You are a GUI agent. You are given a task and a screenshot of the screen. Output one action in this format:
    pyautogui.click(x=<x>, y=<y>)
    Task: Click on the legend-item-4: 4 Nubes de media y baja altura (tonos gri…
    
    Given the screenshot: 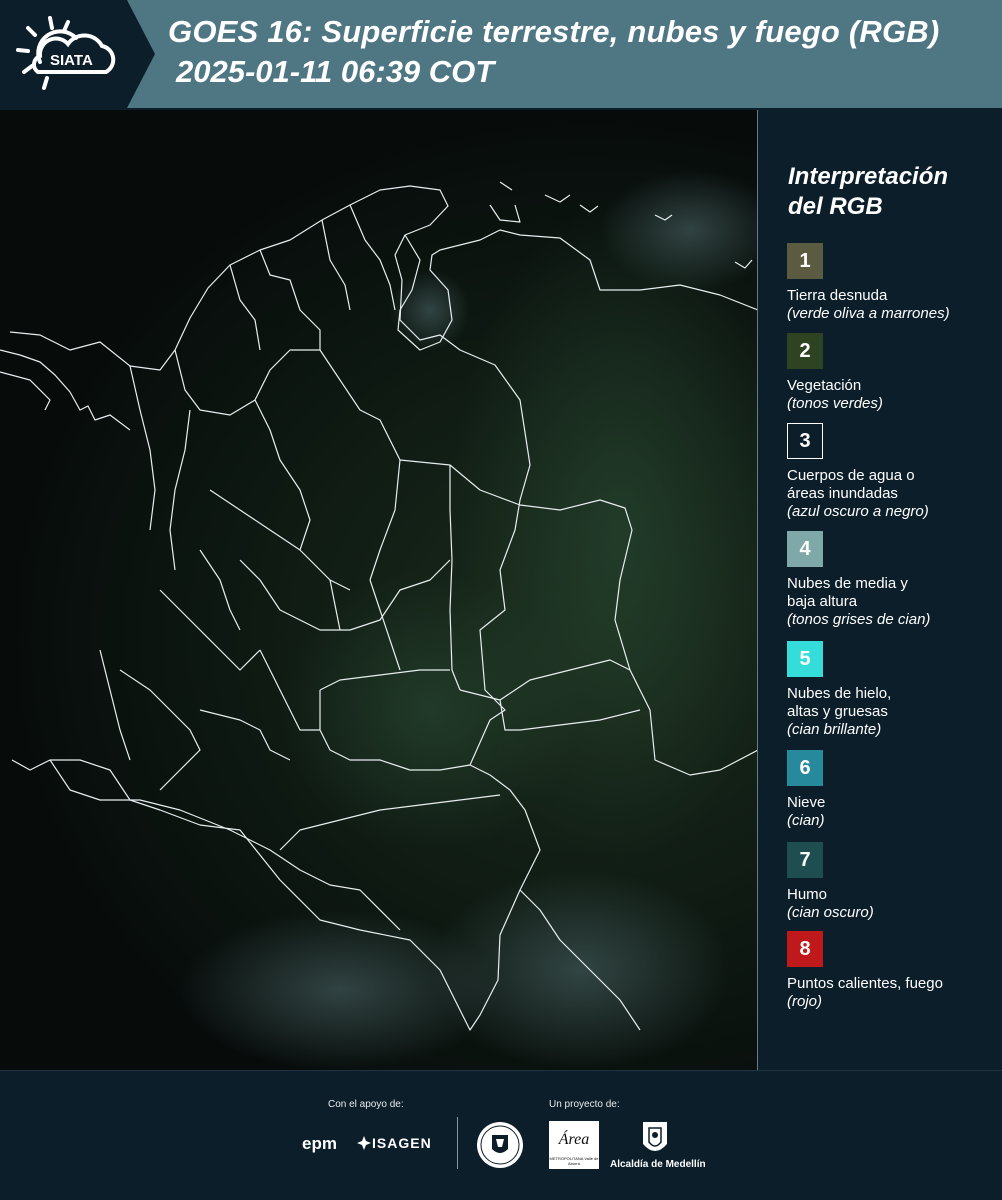 What is the action you would take?
    pyautogui.click(x=892, y=580)
    